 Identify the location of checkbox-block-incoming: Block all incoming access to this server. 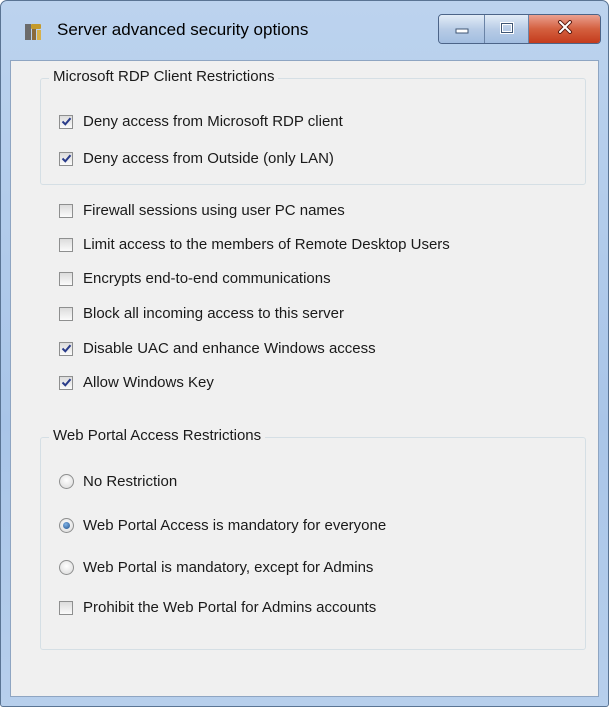
(201, 313).